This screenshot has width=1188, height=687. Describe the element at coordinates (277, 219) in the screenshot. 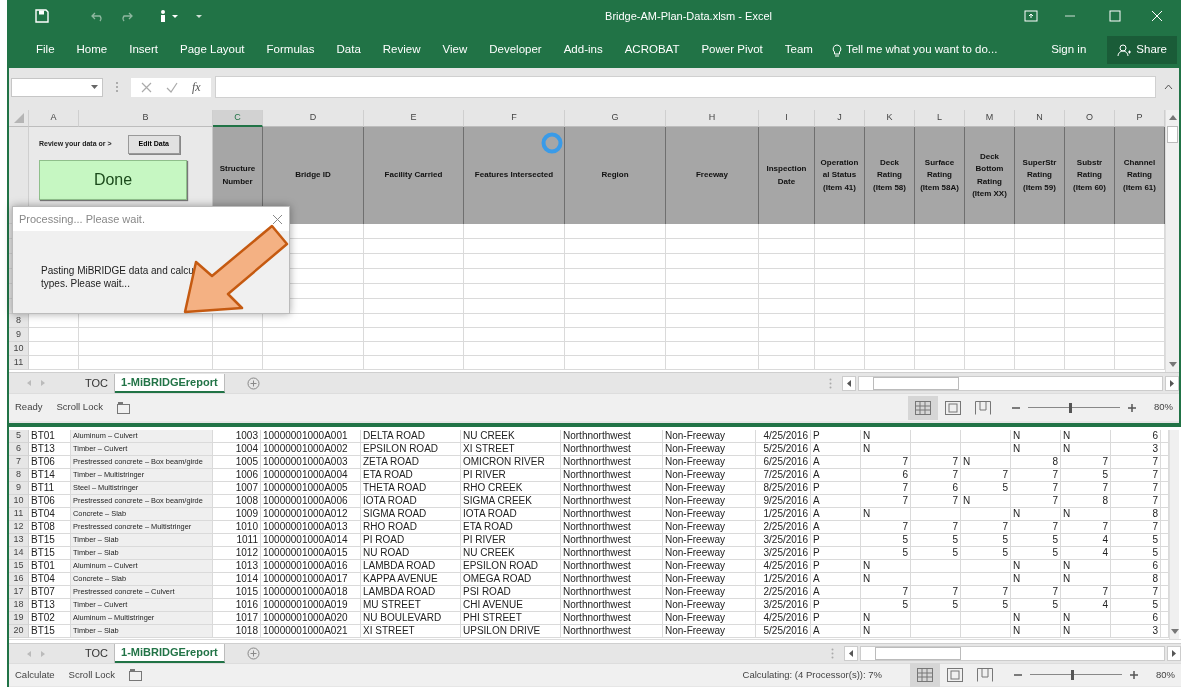

I see `close-icon` at that location.